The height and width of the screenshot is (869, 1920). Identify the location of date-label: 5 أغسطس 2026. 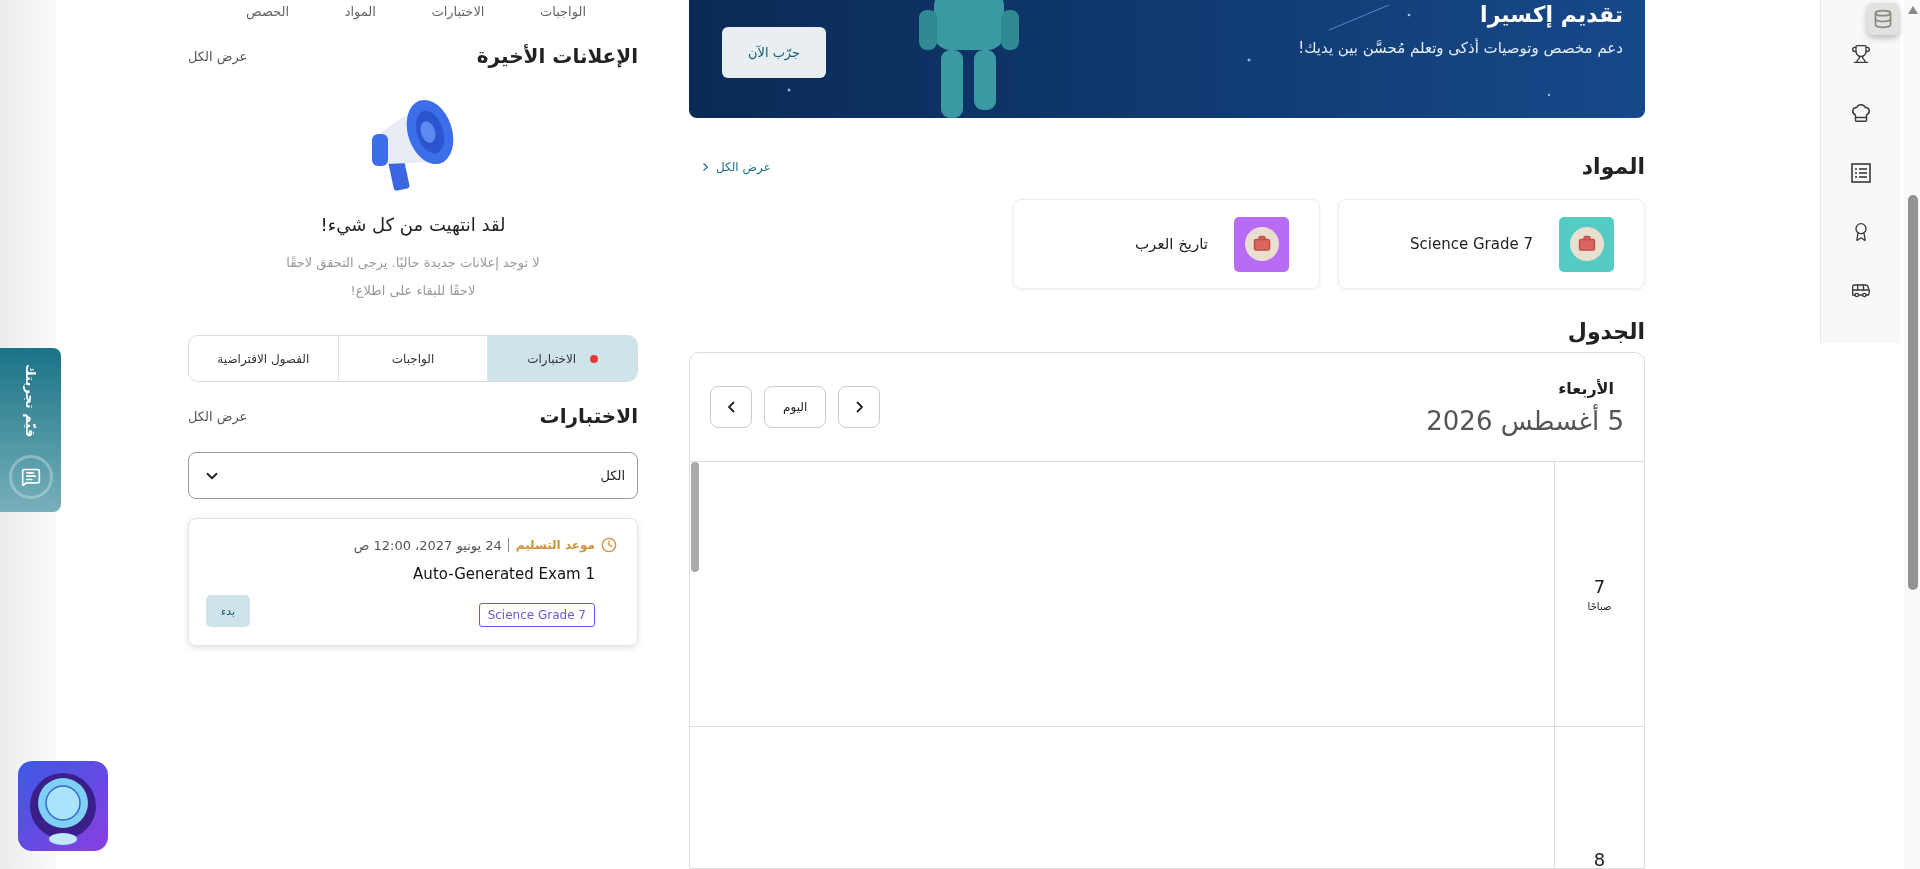
(1525, 420).